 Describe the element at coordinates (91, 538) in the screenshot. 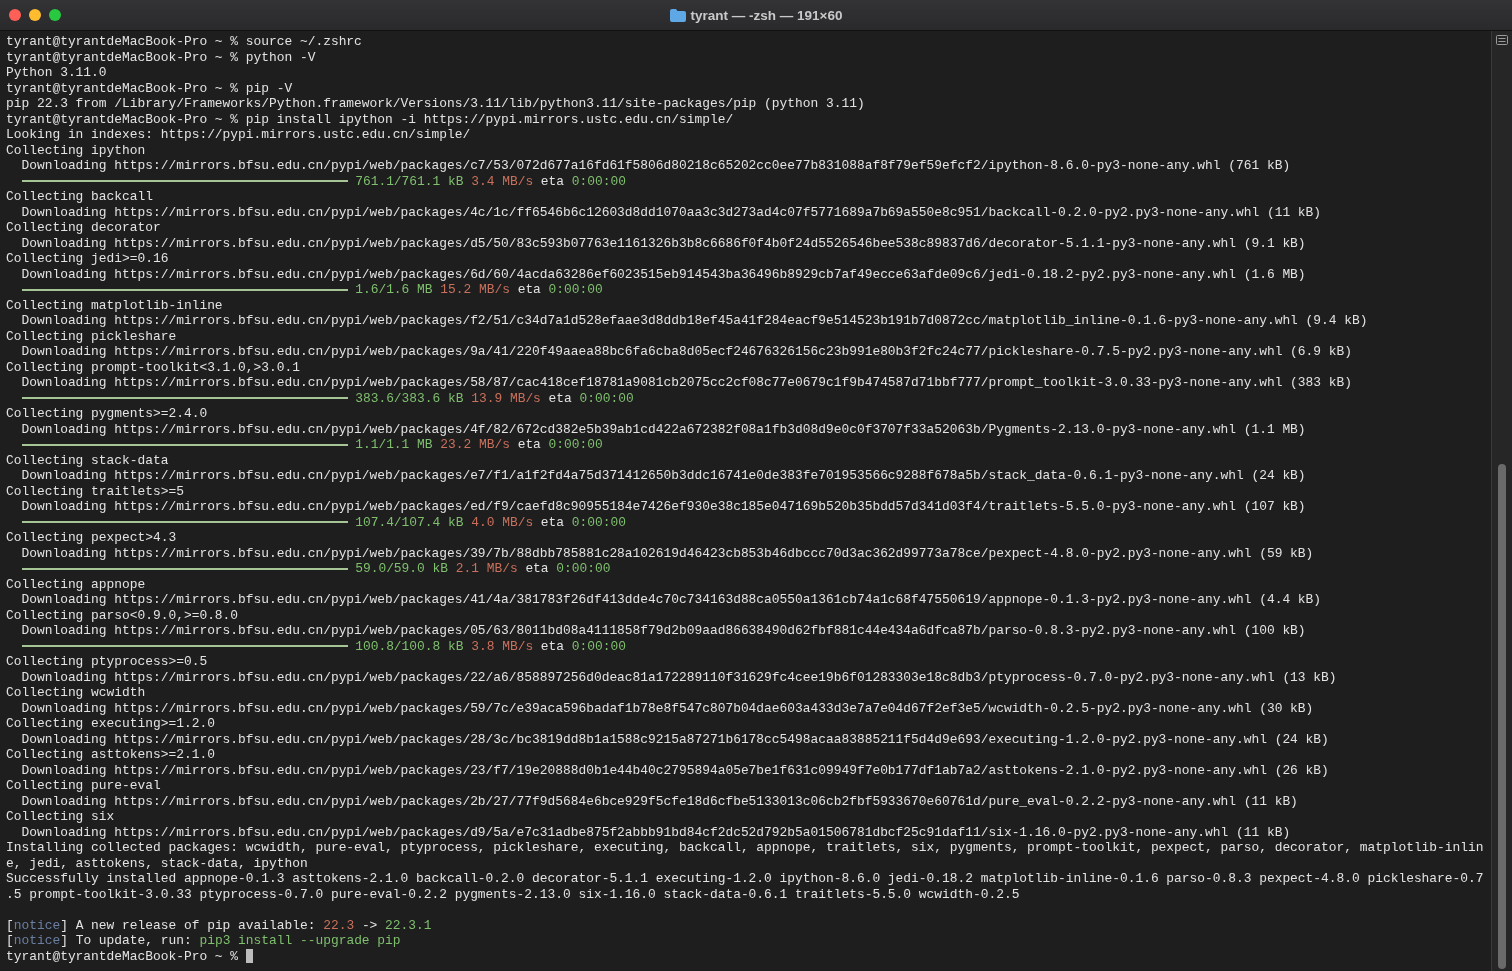

I see `output-line: Collecting pexpect>4.3` at that location.